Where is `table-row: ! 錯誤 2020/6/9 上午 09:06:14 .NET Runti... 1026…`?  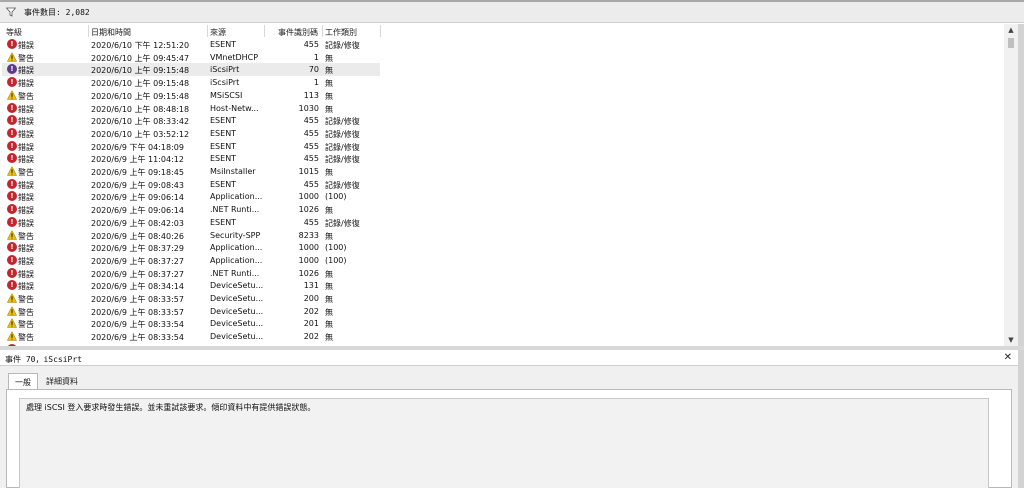 table-row: ! 錯誤 2020/6/9 上午 09:06:14 .NET Runti... 1026… is located at coordinates (504, 209).